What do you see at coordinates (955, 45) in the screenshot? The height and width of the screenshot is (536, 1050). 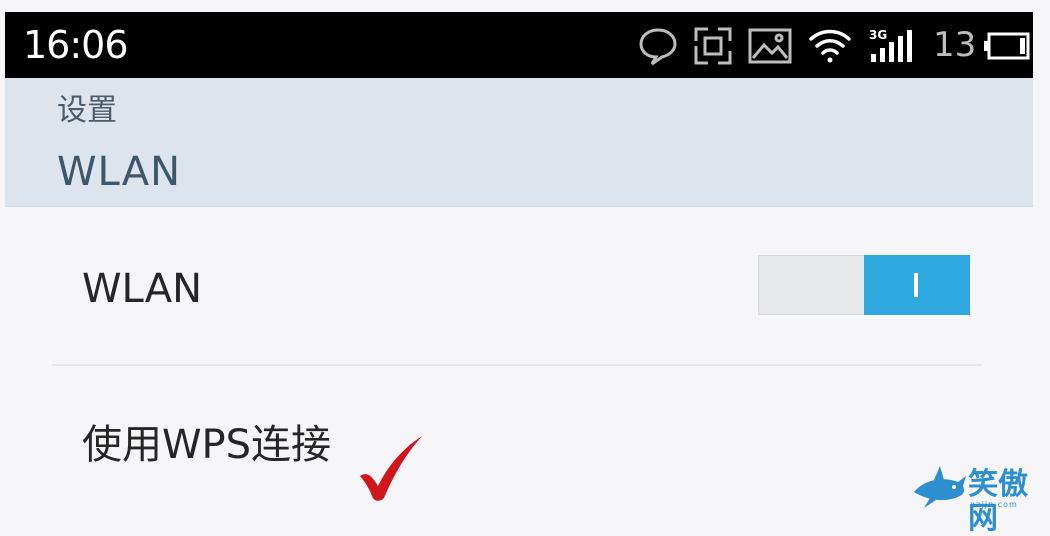 I see `battery-percentage: 13` at bounding box center [955, 45].